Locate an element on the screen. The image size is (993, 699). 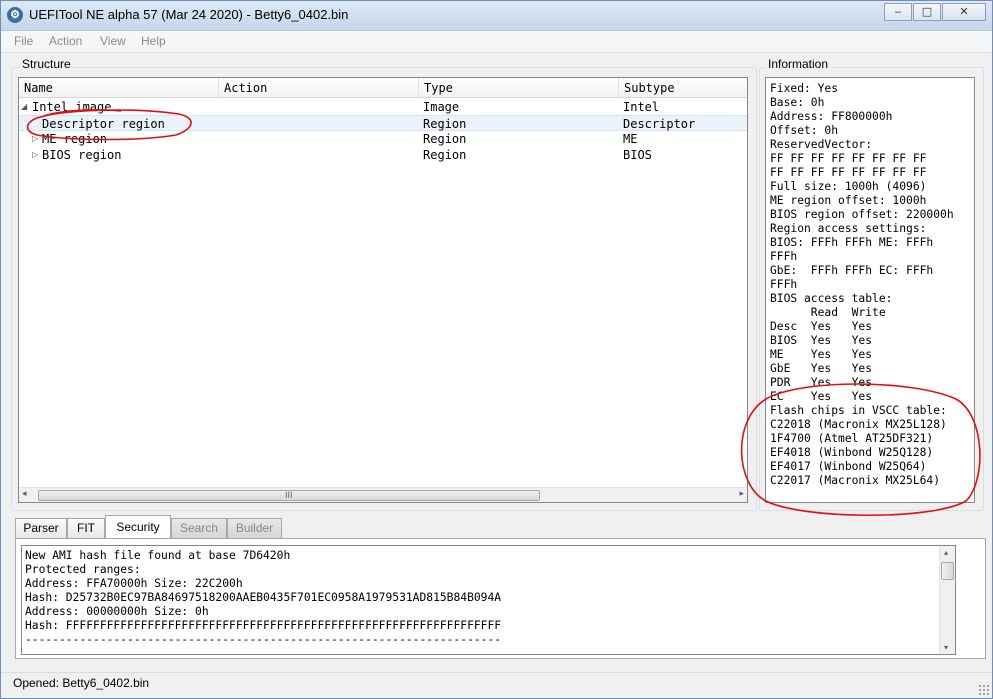
column-header-name: Name is located at coordinates (119, 88).